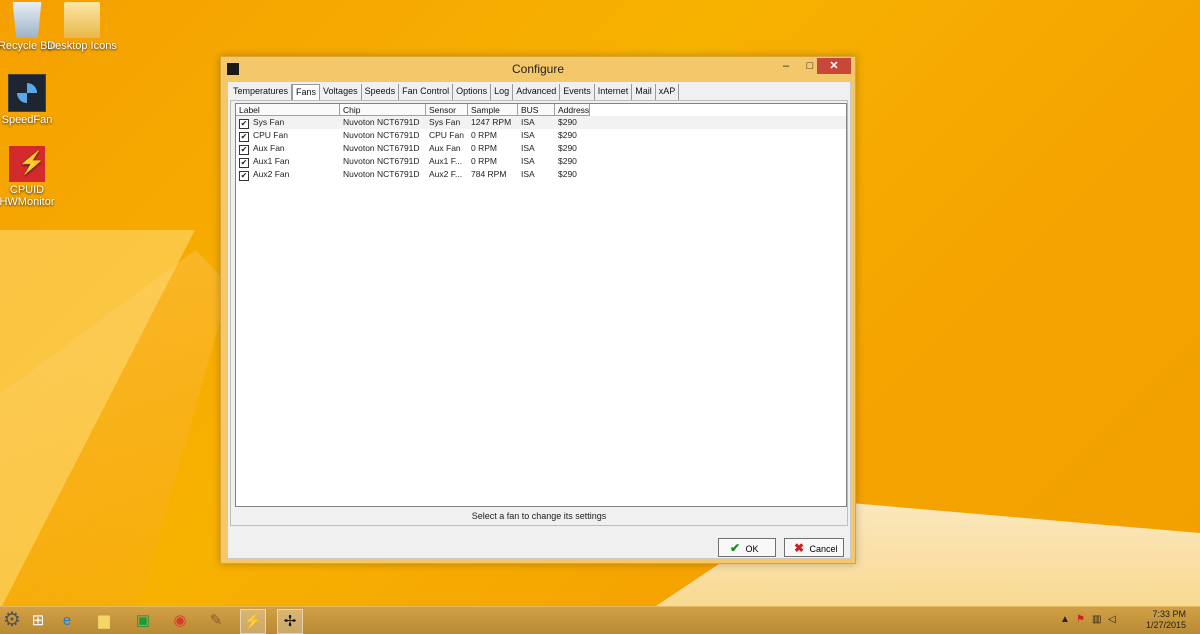 The height and width of the screenshot is (634, 1200). Describe the element at coordinates (253, 621) in the screenshot. I see `hwmonitor-icon: ⚡` at that location.